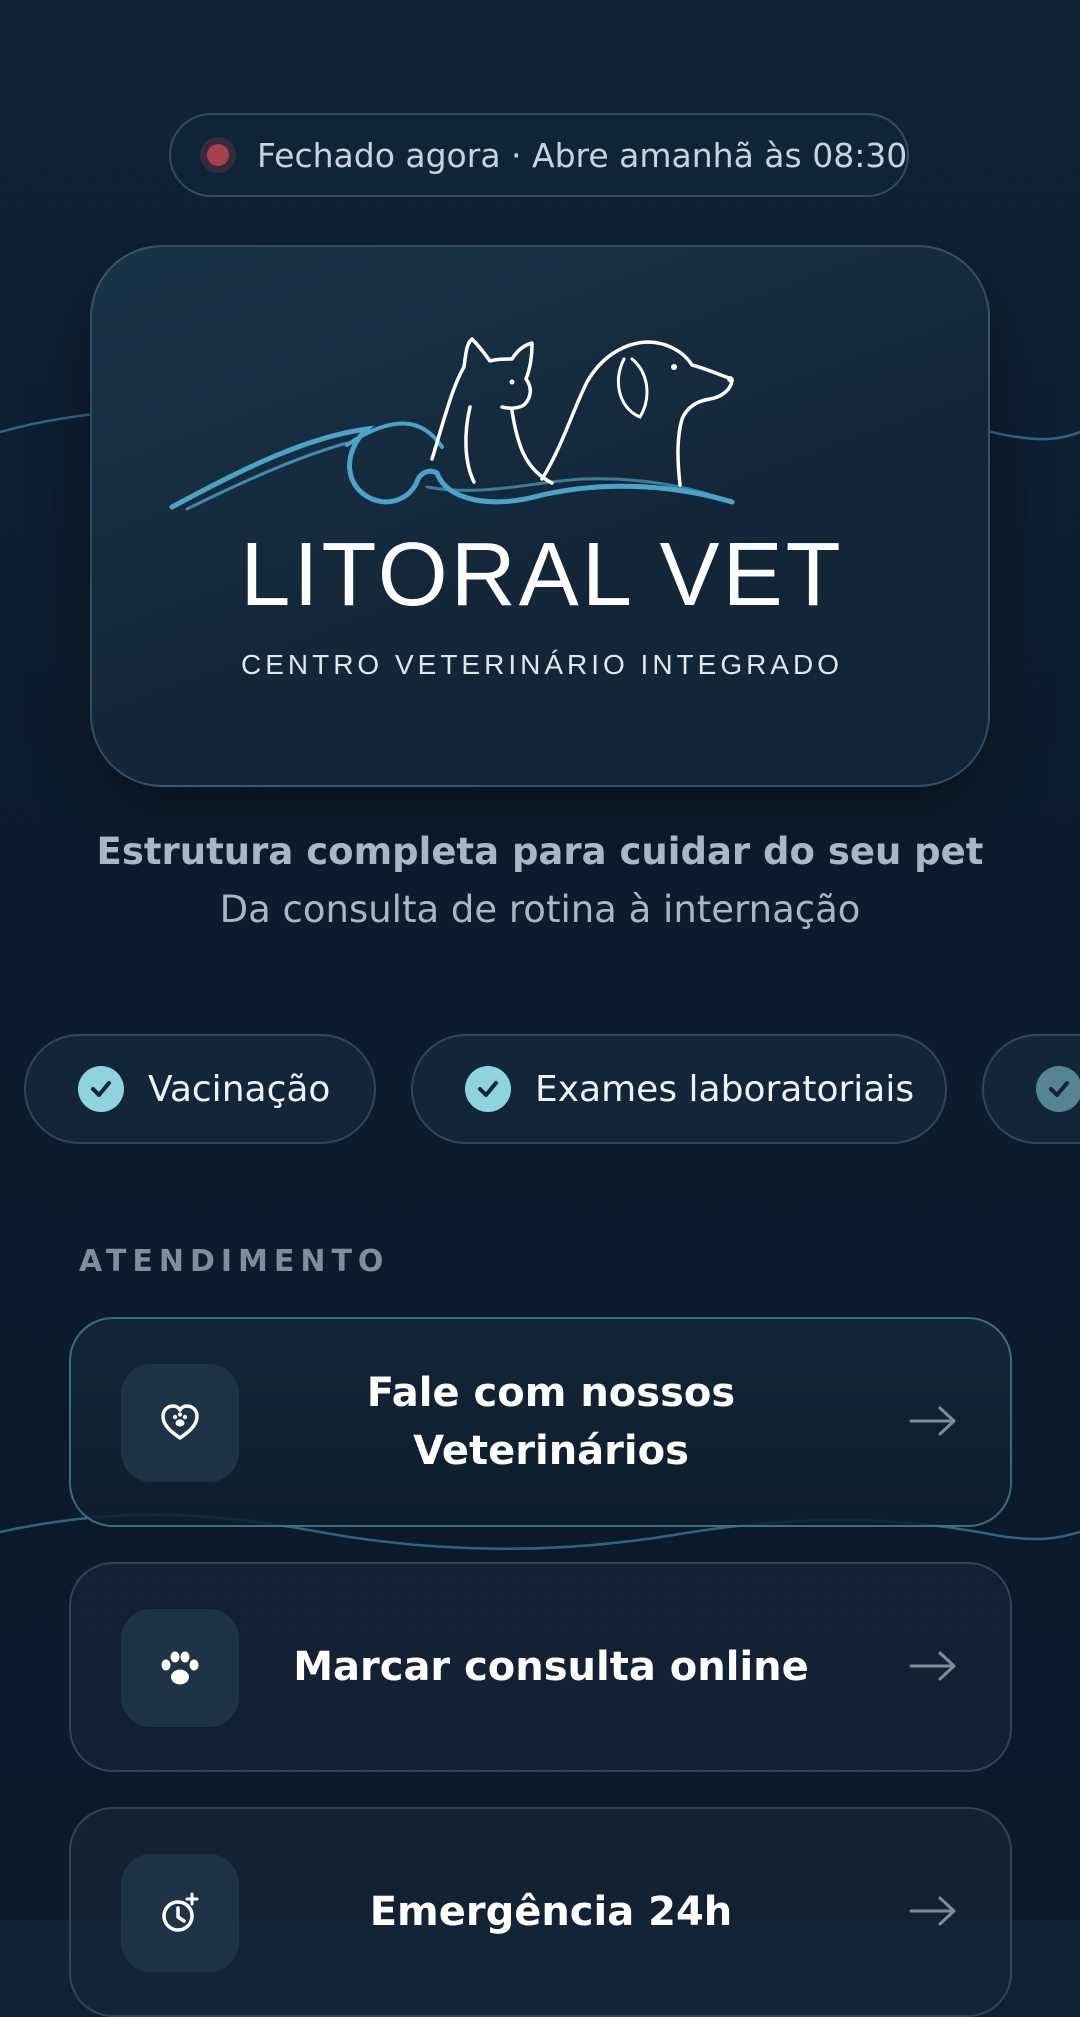  Describe the element at coordinates (180, 1913) in the screenshot. I see `timer-icon` at that location.